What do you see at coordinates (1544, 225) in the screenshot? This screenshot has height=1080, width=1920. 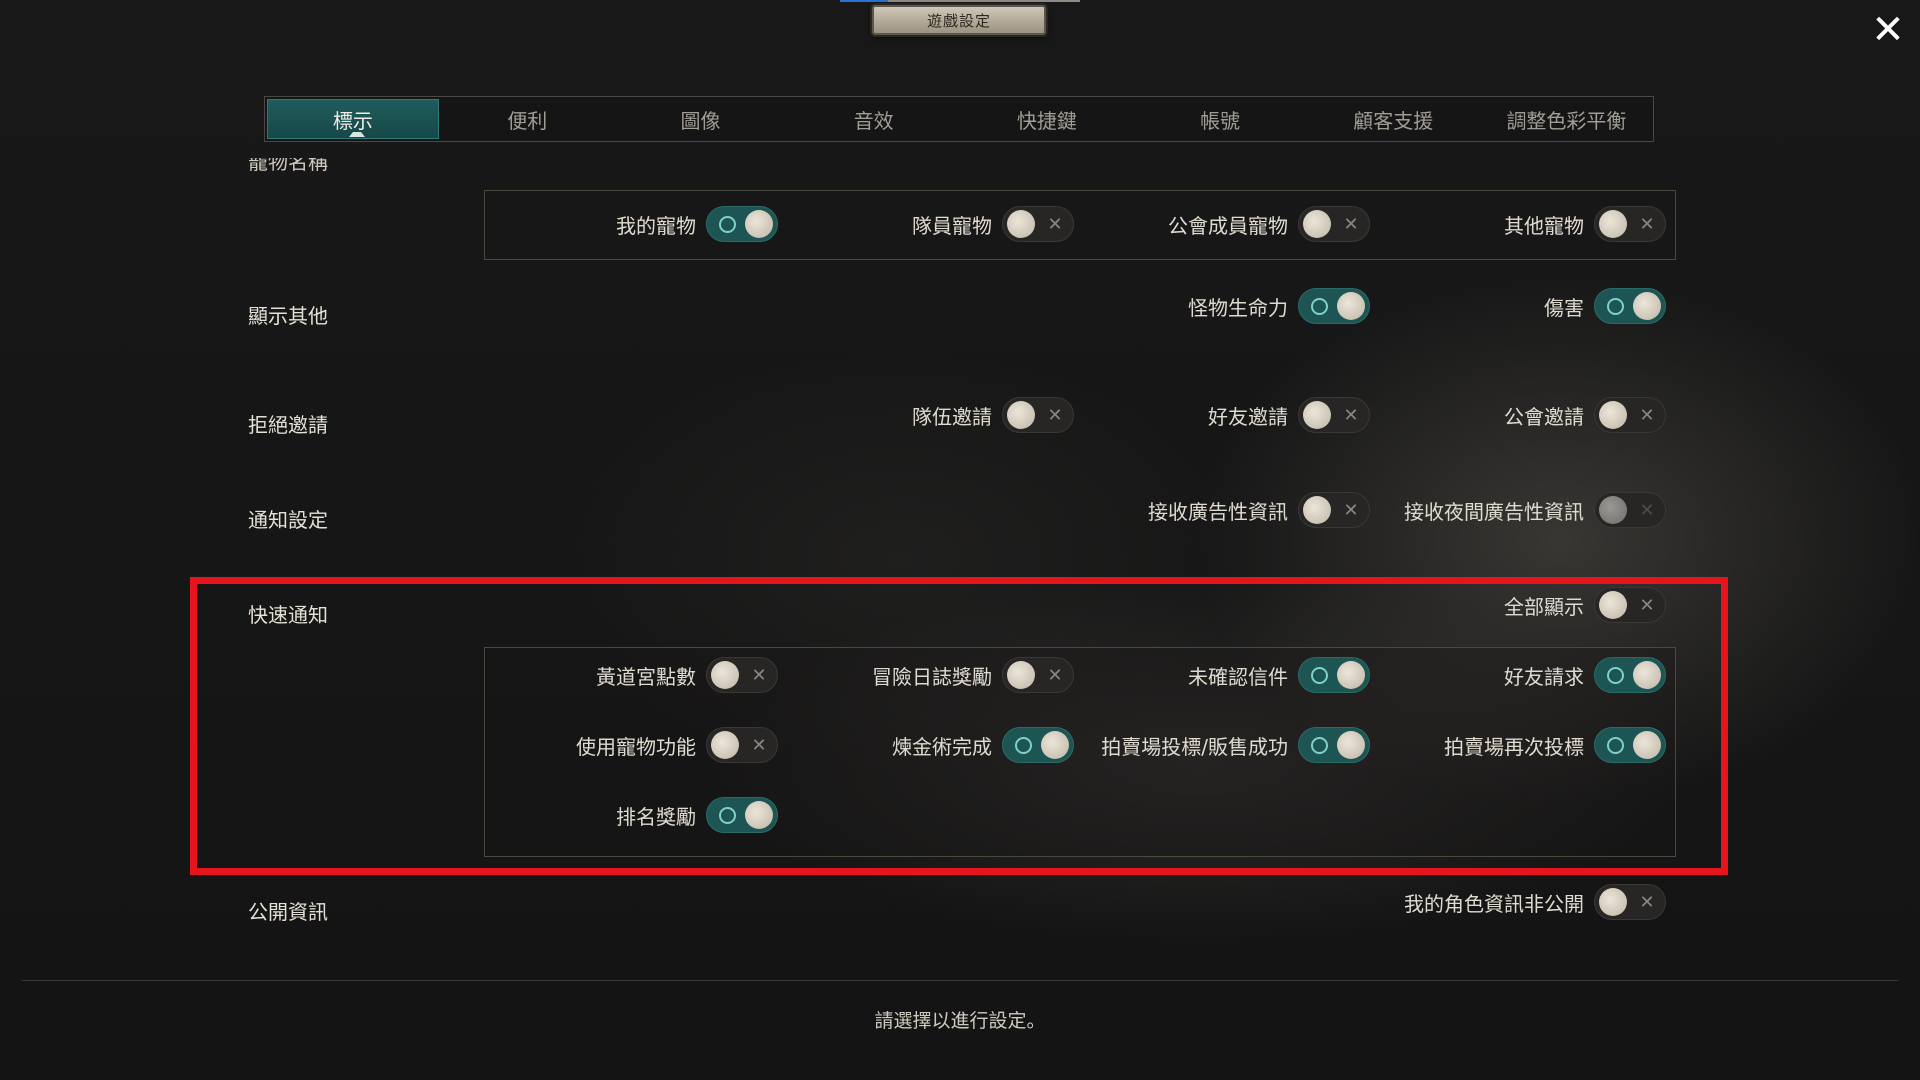 I see `toggle-label: 其他寵物` at bounding box center [1544, 225].